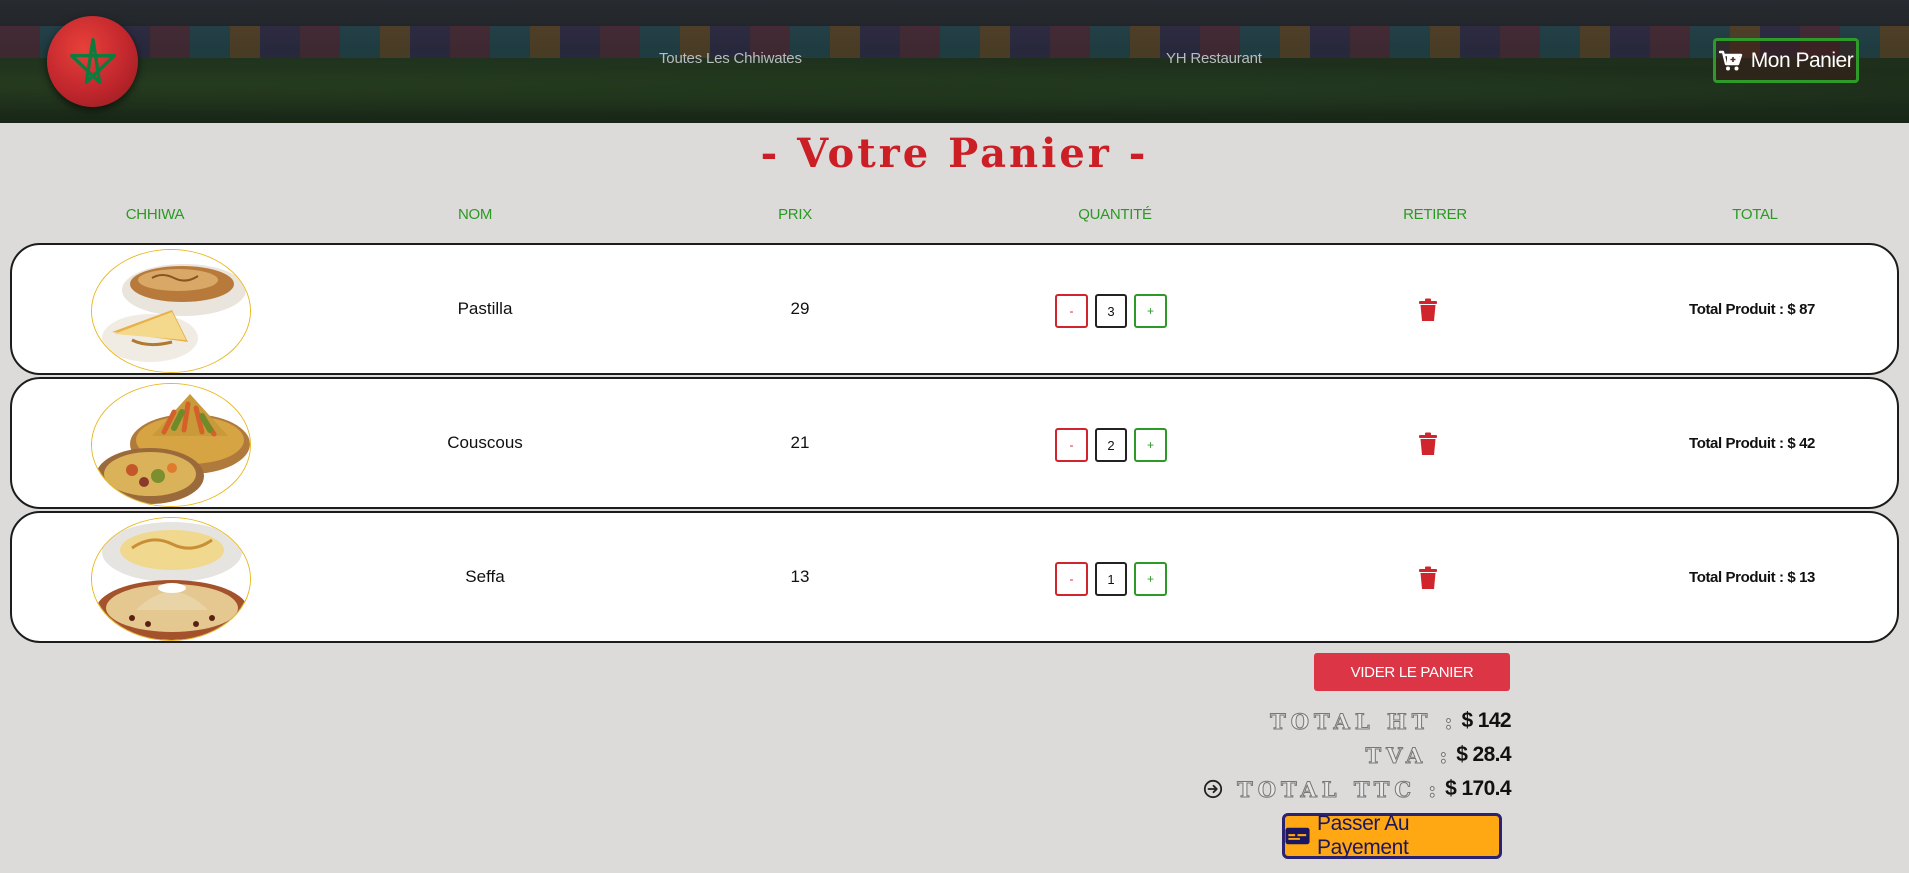 Image resolution: width=1909 pixels, height=873 pixels. I want to click on proceed-to-payment-button: Passer Au Payement, so click(1392, 835).